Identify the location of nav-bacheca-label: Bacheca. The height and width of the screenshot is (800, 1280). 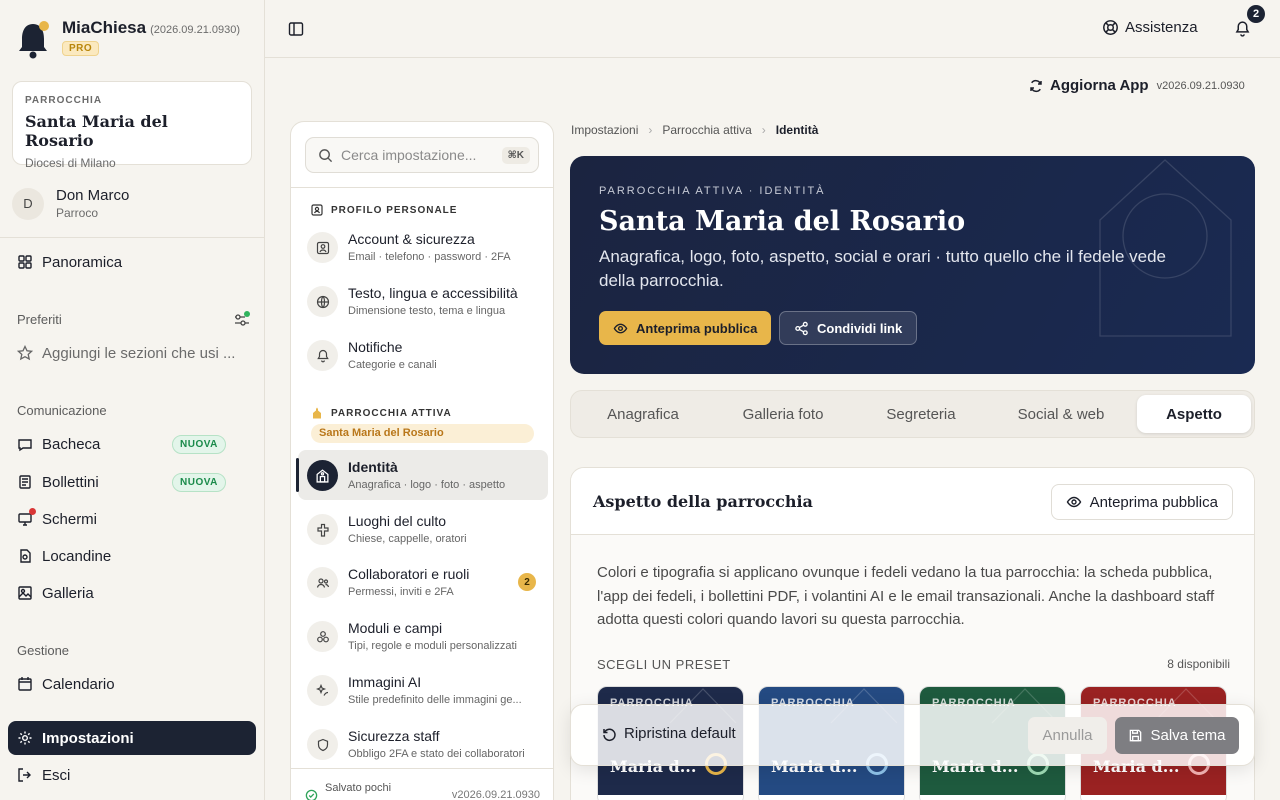
(71, 444).